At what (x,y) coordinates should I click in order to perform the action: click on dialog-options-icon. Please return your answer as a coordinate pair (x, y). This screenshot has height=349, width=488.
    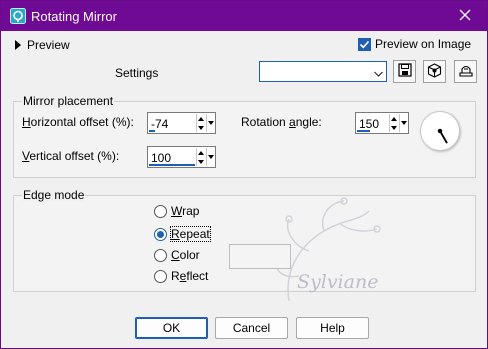
    Looking at the image, I should click on (466, 72).